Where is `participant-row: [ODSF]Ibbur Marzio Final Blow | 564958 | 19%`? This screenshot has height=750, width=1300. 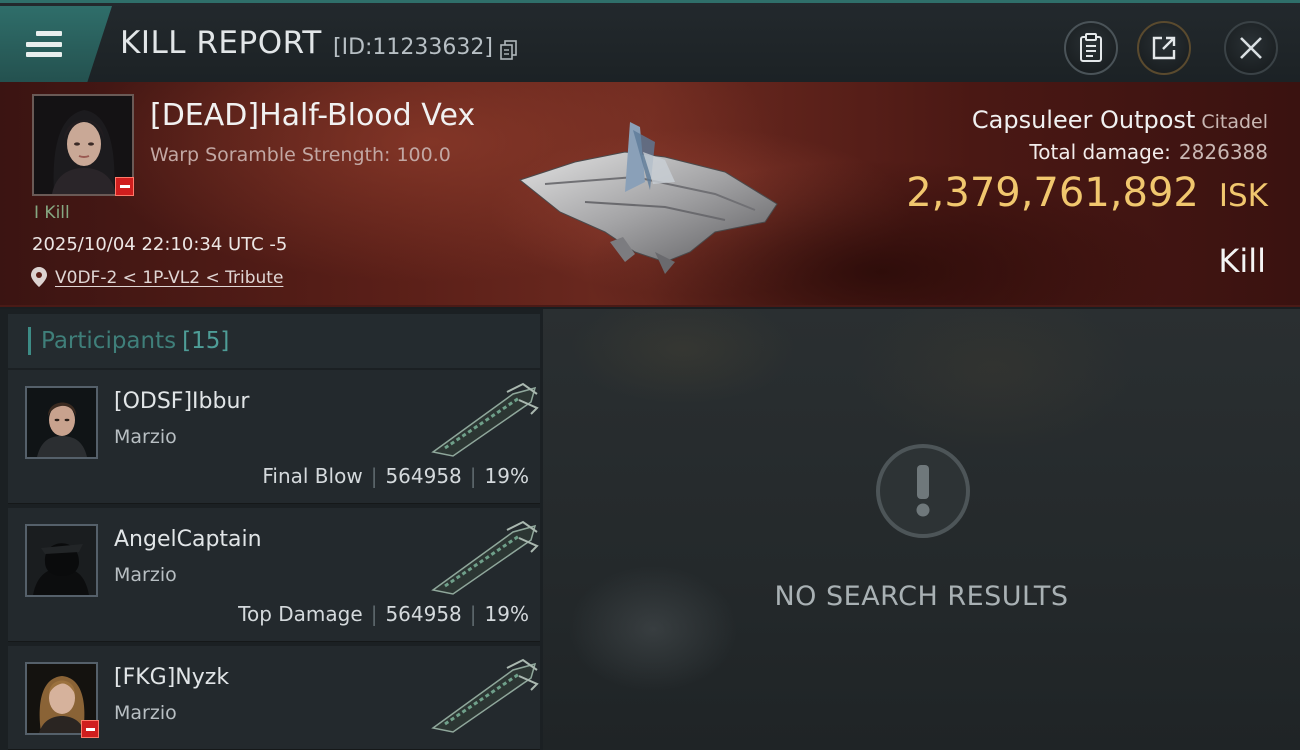
participant-row: [ODSF]Ibbur Marzio Final Blow | 564958 | 19% is located at coordinates (274, 437).